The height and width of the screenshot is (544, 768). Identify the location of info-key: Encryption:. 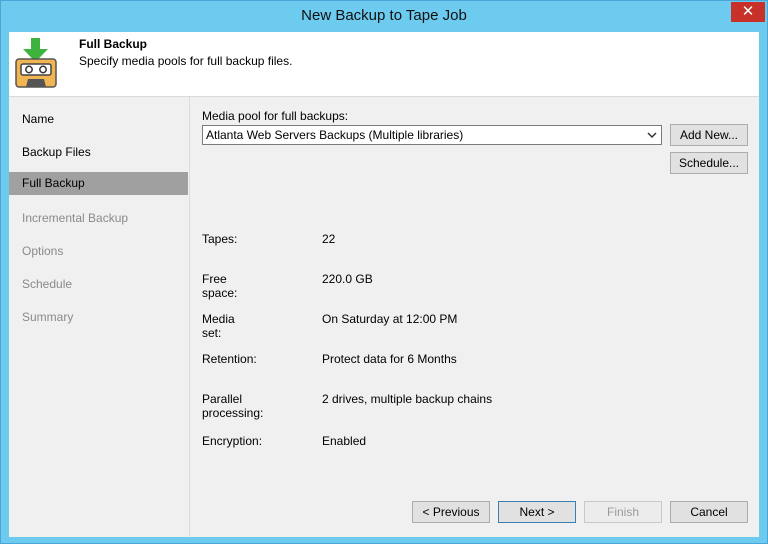
(232, 441).